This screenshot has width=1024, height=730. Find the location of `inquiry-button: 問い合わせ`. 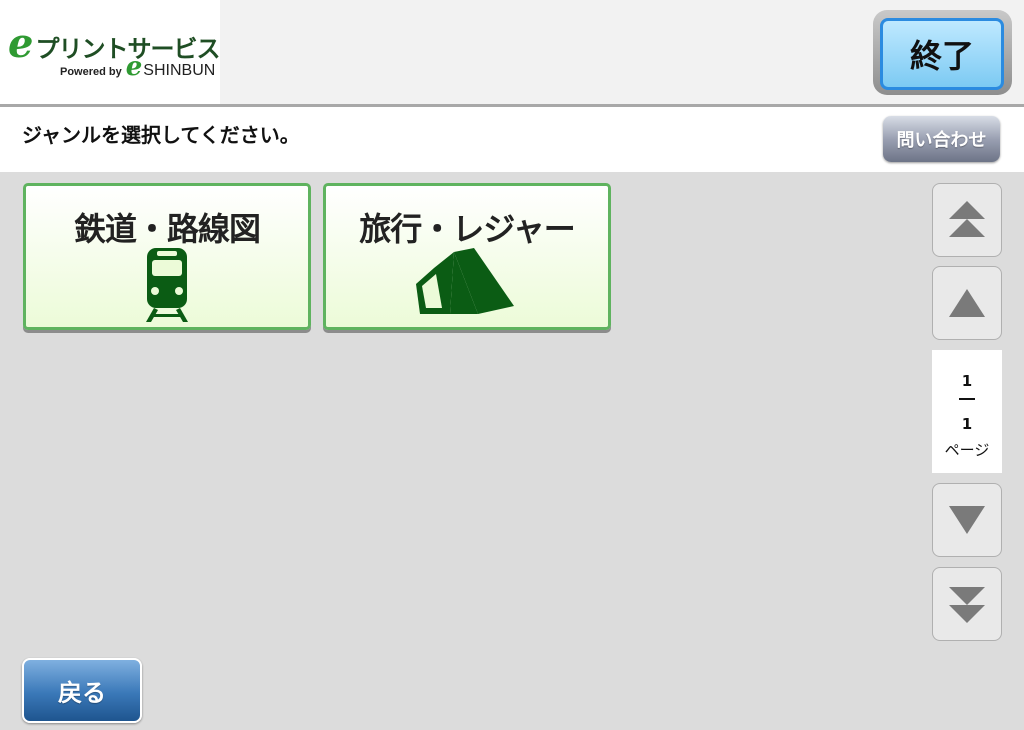

inquiry-button: 問い合わせ is located at coordinates (941, 139).